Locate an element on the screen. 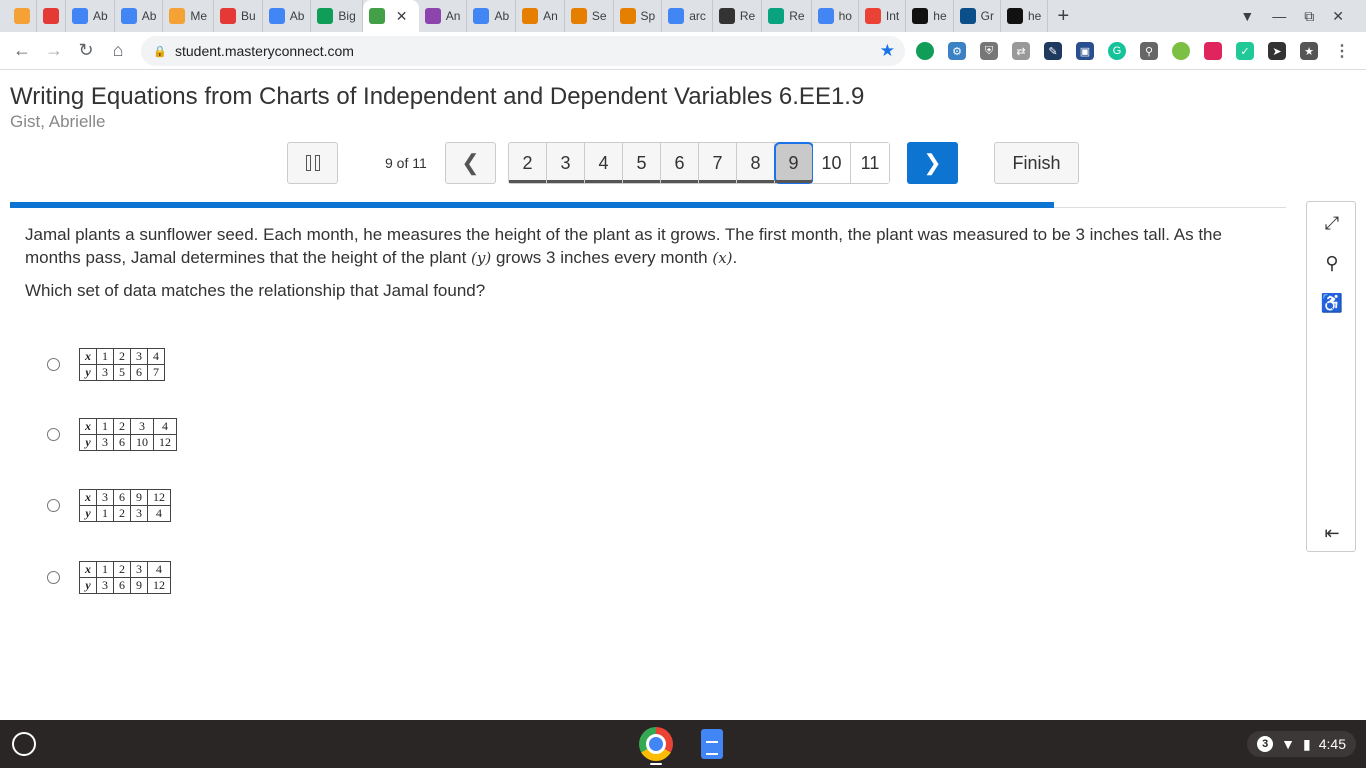 The height and width of the screenshot is (768, 1366). collapse-panel-icon: ⇤ is located at coordinates (1332, 533).